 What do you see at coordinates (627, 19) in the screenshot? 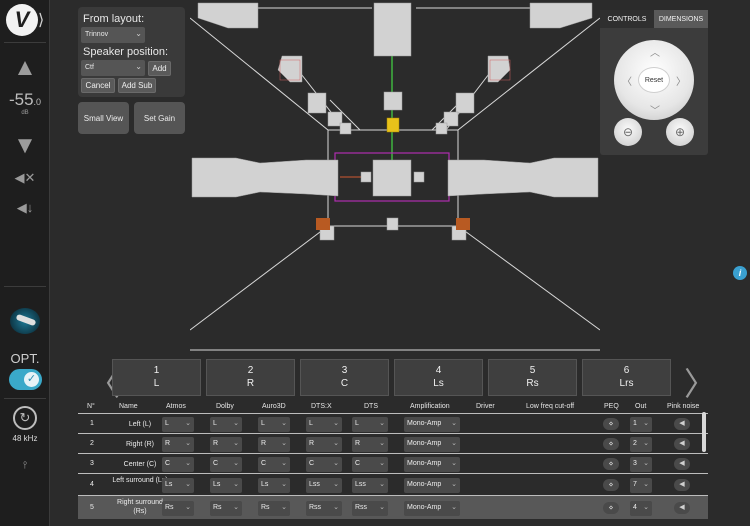
I see `tab-controls: CONTROLS` at bounding box center [627, 19].